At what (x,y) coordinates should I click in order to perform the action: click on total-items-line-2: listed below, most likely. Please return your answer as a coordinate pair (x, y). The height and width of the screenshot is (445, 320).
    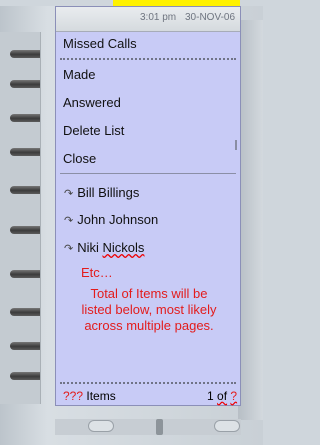
    Looking at the image, I should click on (149, 309).